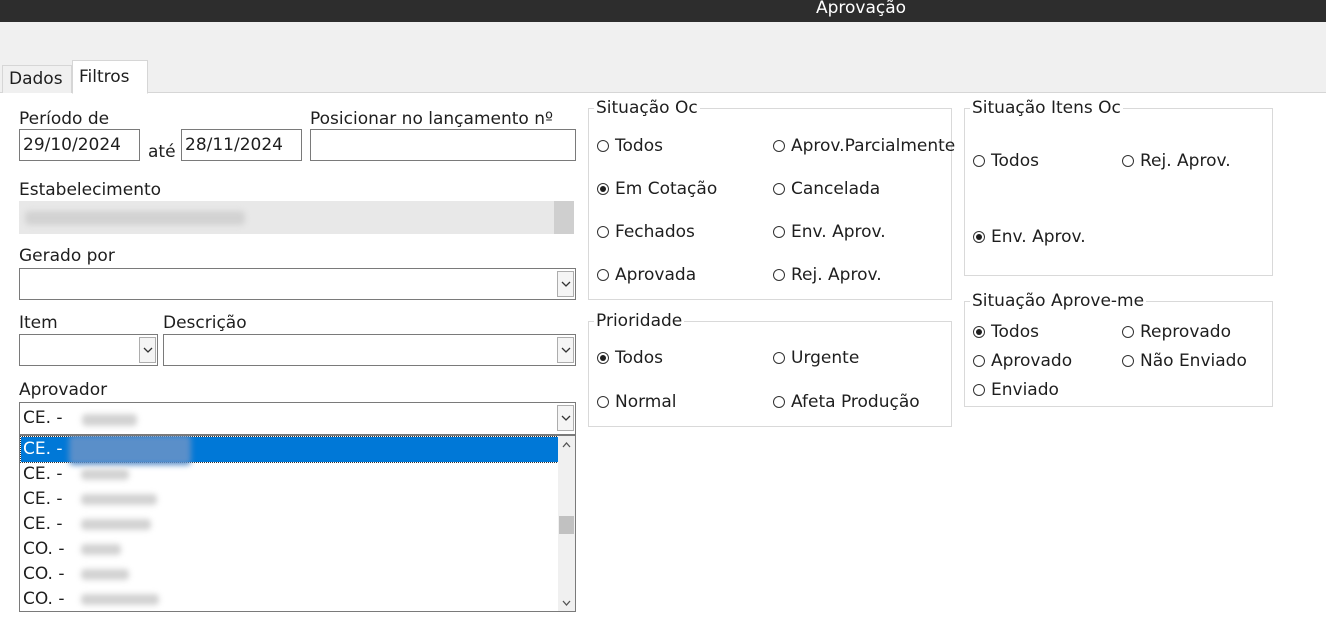 The width and height of the screenshot is (1326, 635). What do you see at coordinates (88, 350) in the screenshot?
I see `item-select` at bounding box center [88, 350].